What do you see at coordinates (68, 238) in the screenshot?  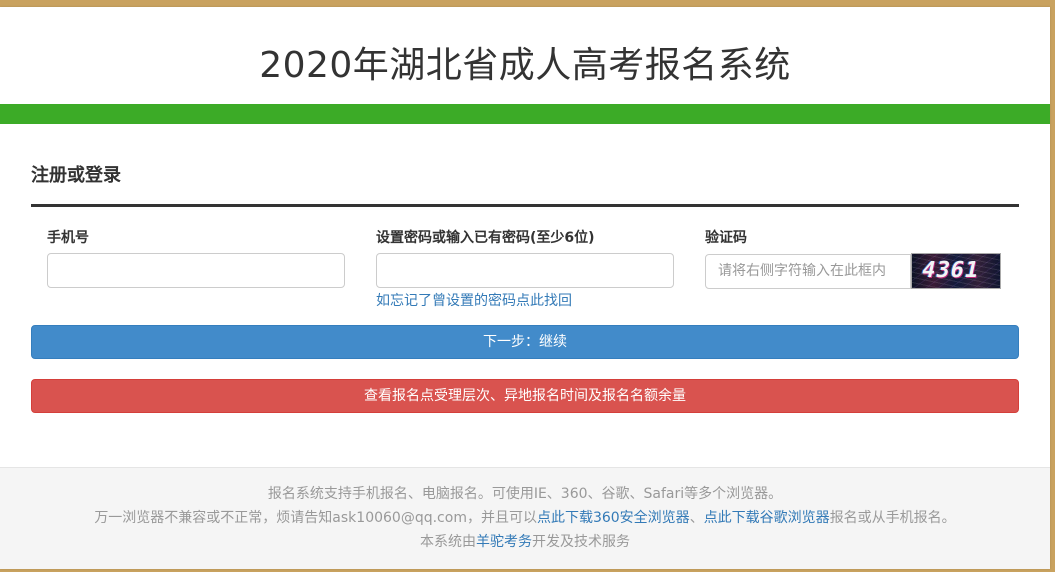 I see `phone-label: 手机号` at bounding box center [68, 238].